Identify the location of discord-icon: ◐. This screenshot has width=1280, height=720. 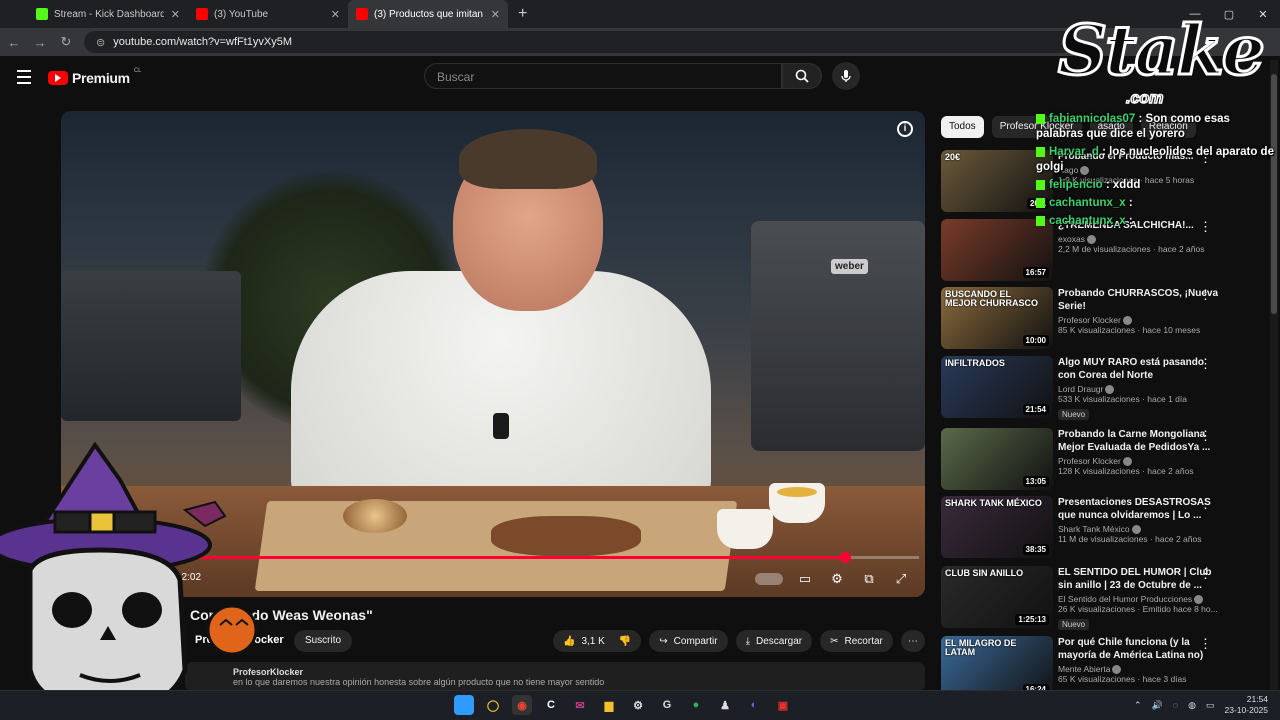
(754, 705).